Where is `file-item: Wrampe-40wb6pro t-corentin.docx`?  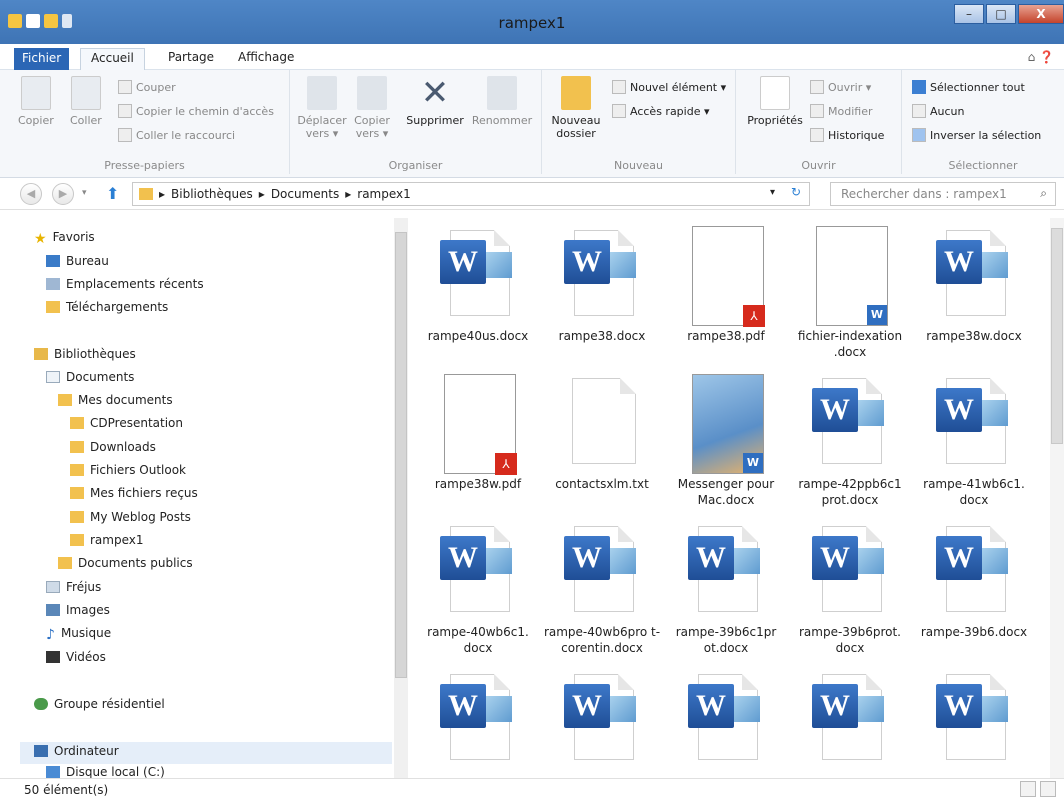 file-item: Wrampe-40wb6pro t-corentin.docx is located at coordinates (602, 584).